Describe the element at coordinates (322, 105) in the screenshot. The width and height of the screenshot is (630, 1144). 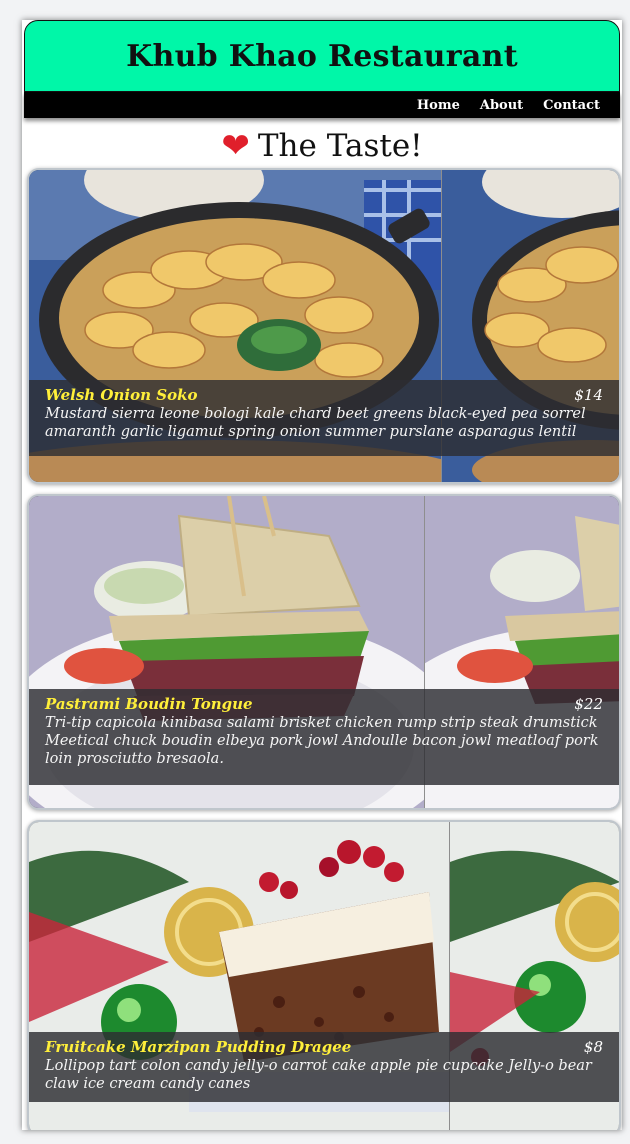
I see `nav-bar: Home About Contact` at that location.